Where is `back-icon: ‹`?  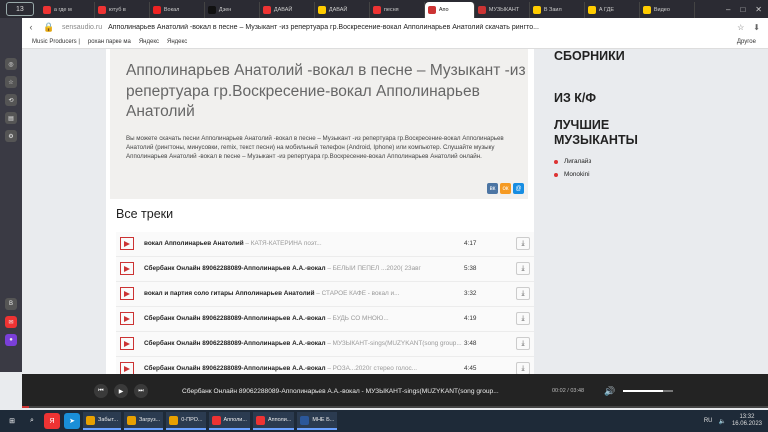 back-icon: ‹ is located at coordinates (31, 27).